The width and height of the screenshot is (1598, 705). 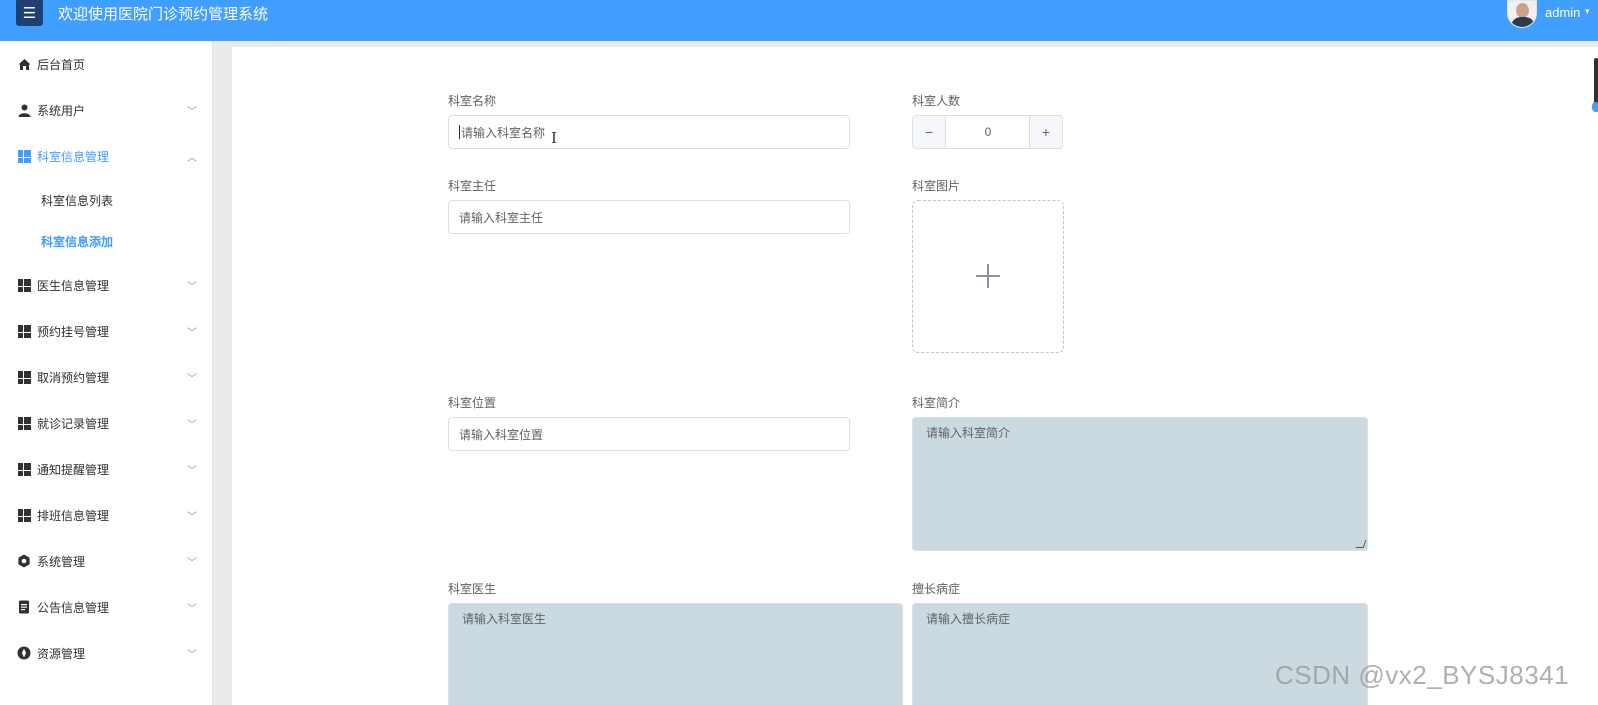 I want to click on scrollbar-thumb, so click(x=1595, y=107).